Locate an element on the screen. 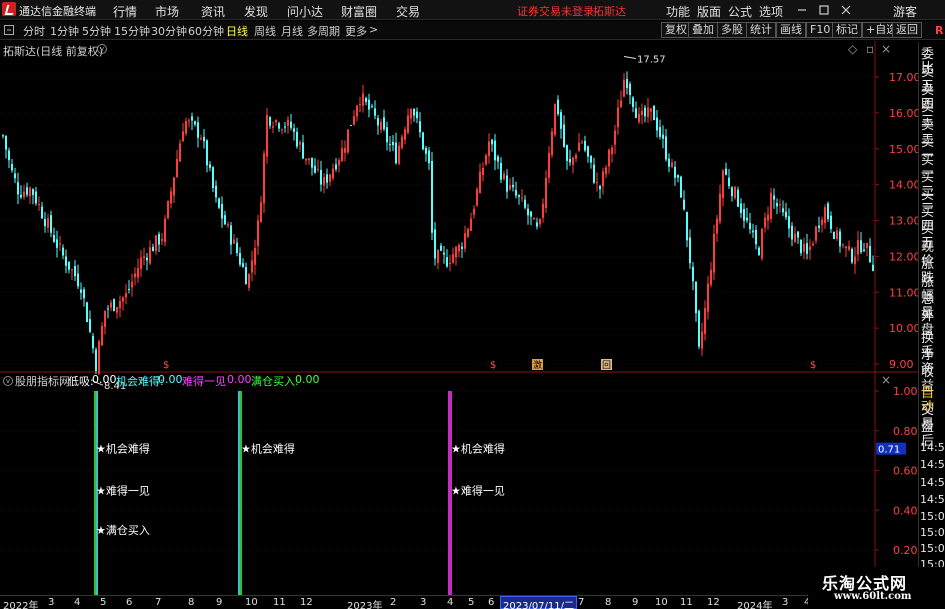 The width and height of the screenshot is (945, 609). close-icon is located at coordinates (846, 10).